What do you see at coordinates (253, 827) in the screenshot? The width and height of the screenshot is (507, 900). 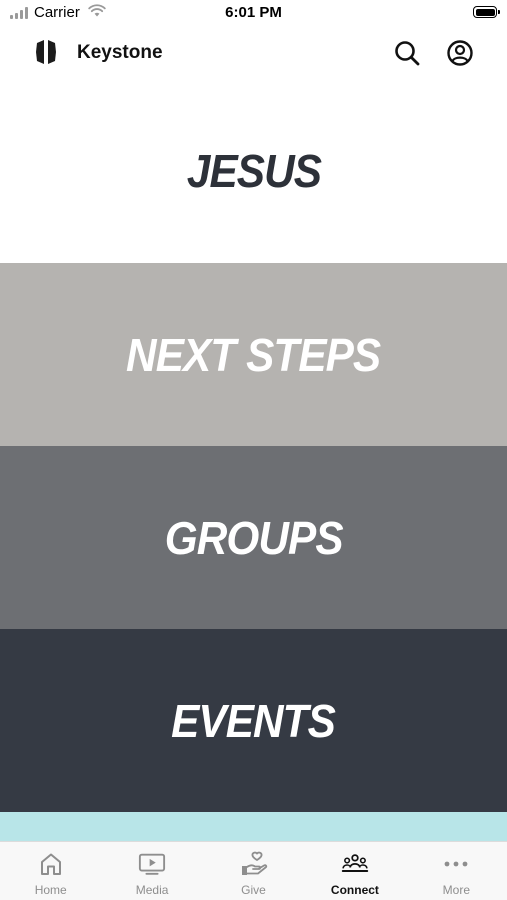 I see `tile-partial` at bounding box center [253, 827].